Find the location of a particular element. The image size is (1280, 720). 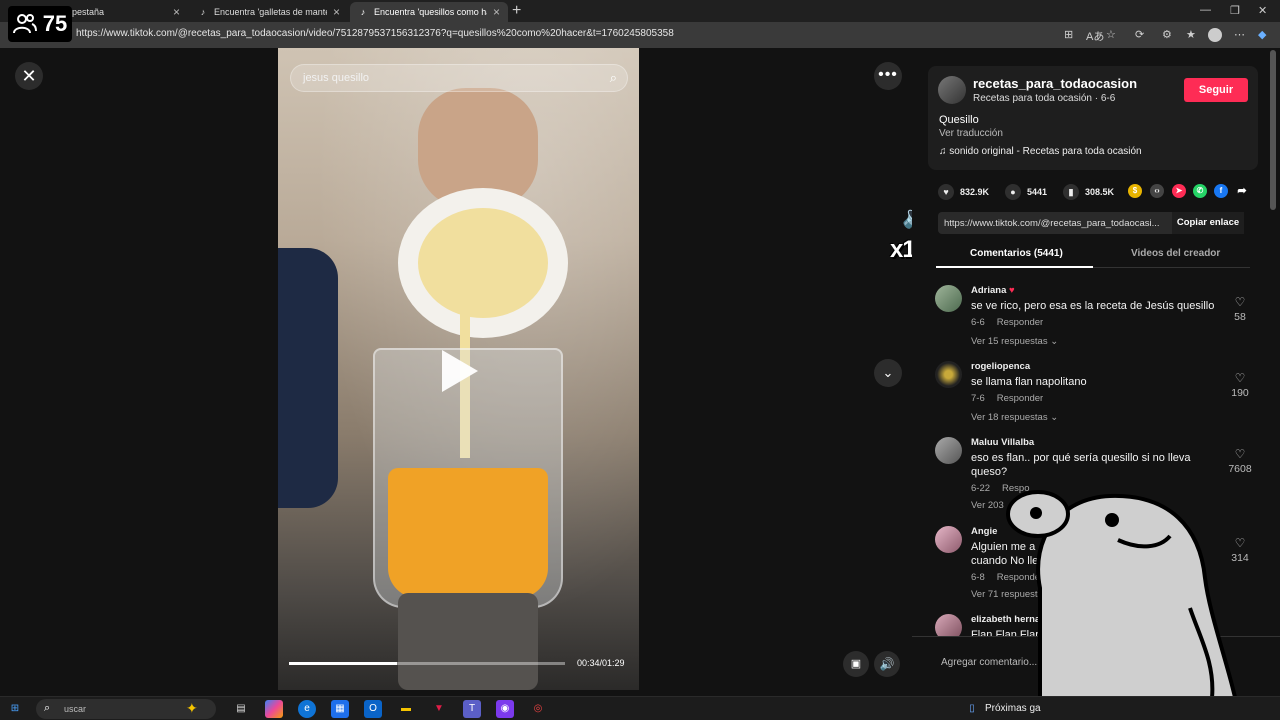

taskbar-search-input: uscar is located at coordinates (75, 709).